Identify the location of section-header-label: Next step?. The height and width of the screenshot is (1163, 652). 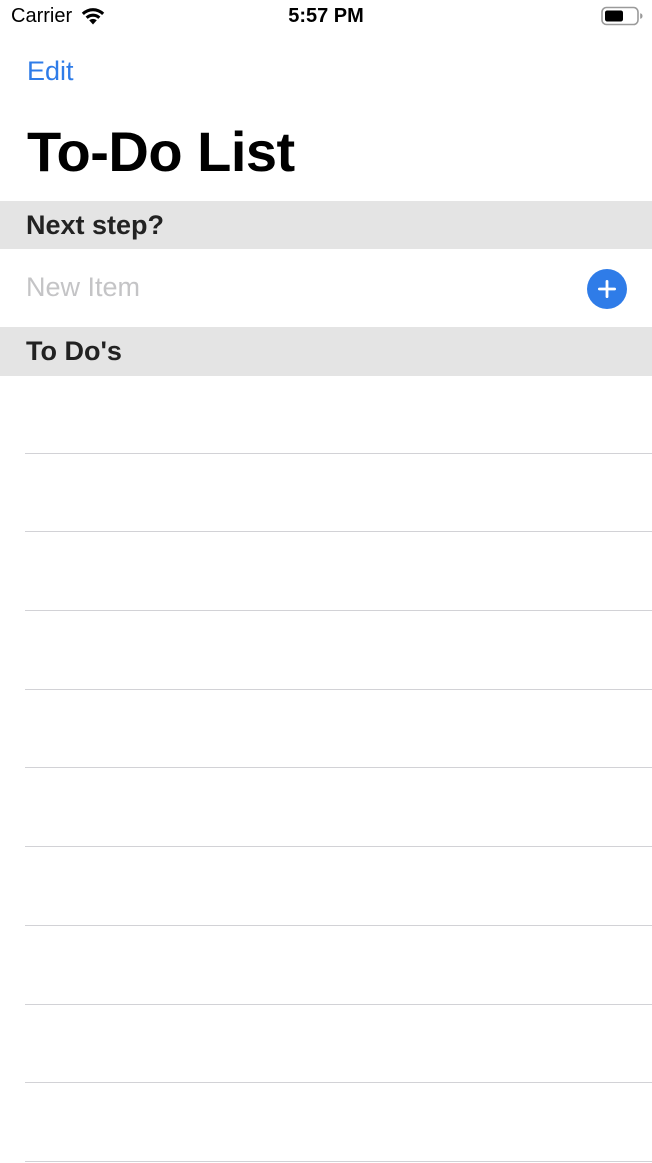
(95, 225).